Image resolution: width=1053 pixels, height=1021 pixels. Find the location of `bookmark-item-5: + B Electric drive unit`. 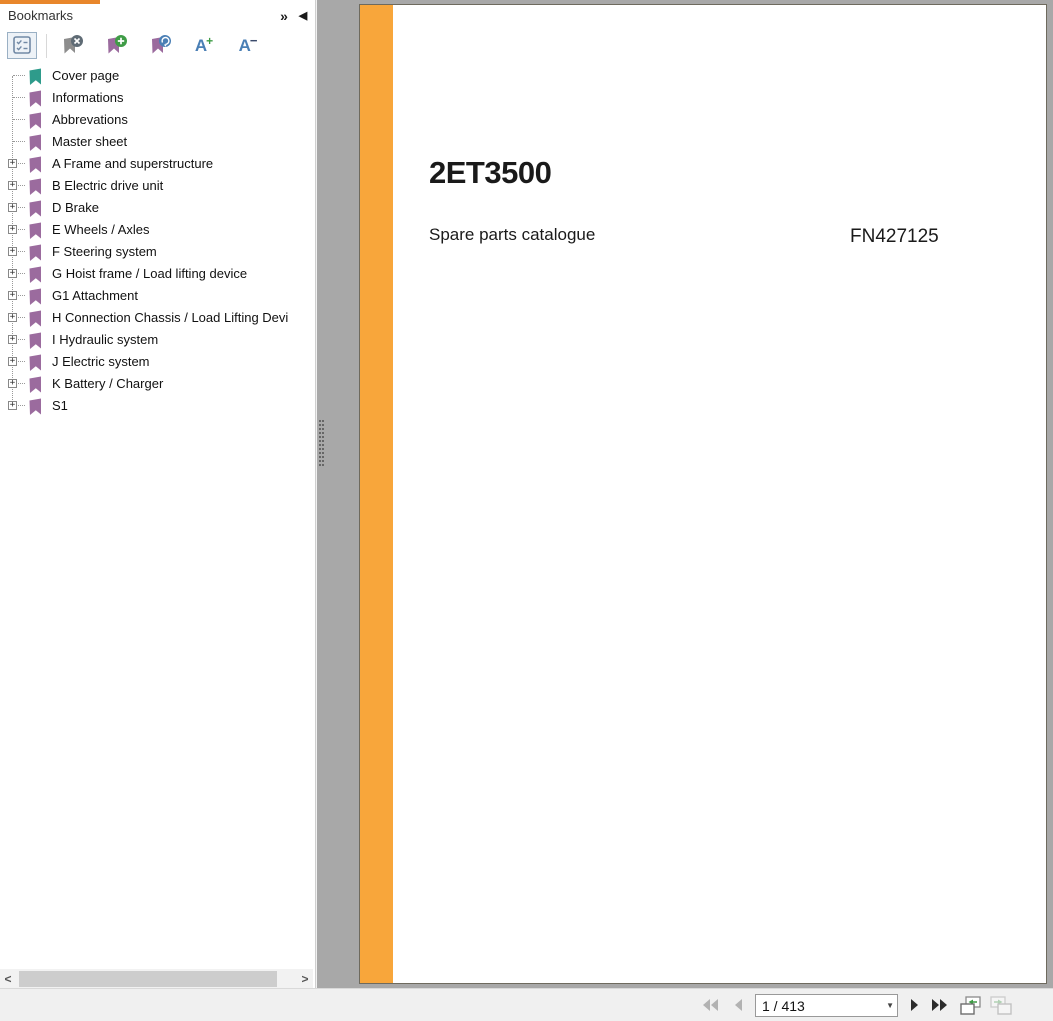

bookmark-item-5: + B Electric drive unit is located at coordinates (157, 186).